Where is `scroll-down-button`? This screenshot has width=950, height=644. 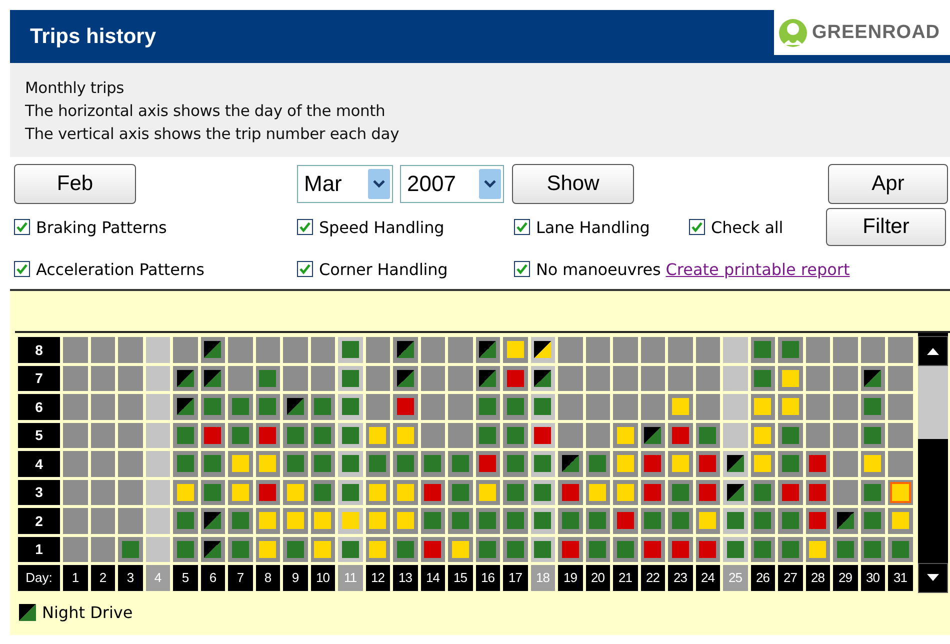
scroll-down-button is located at coordinates (933, 577).